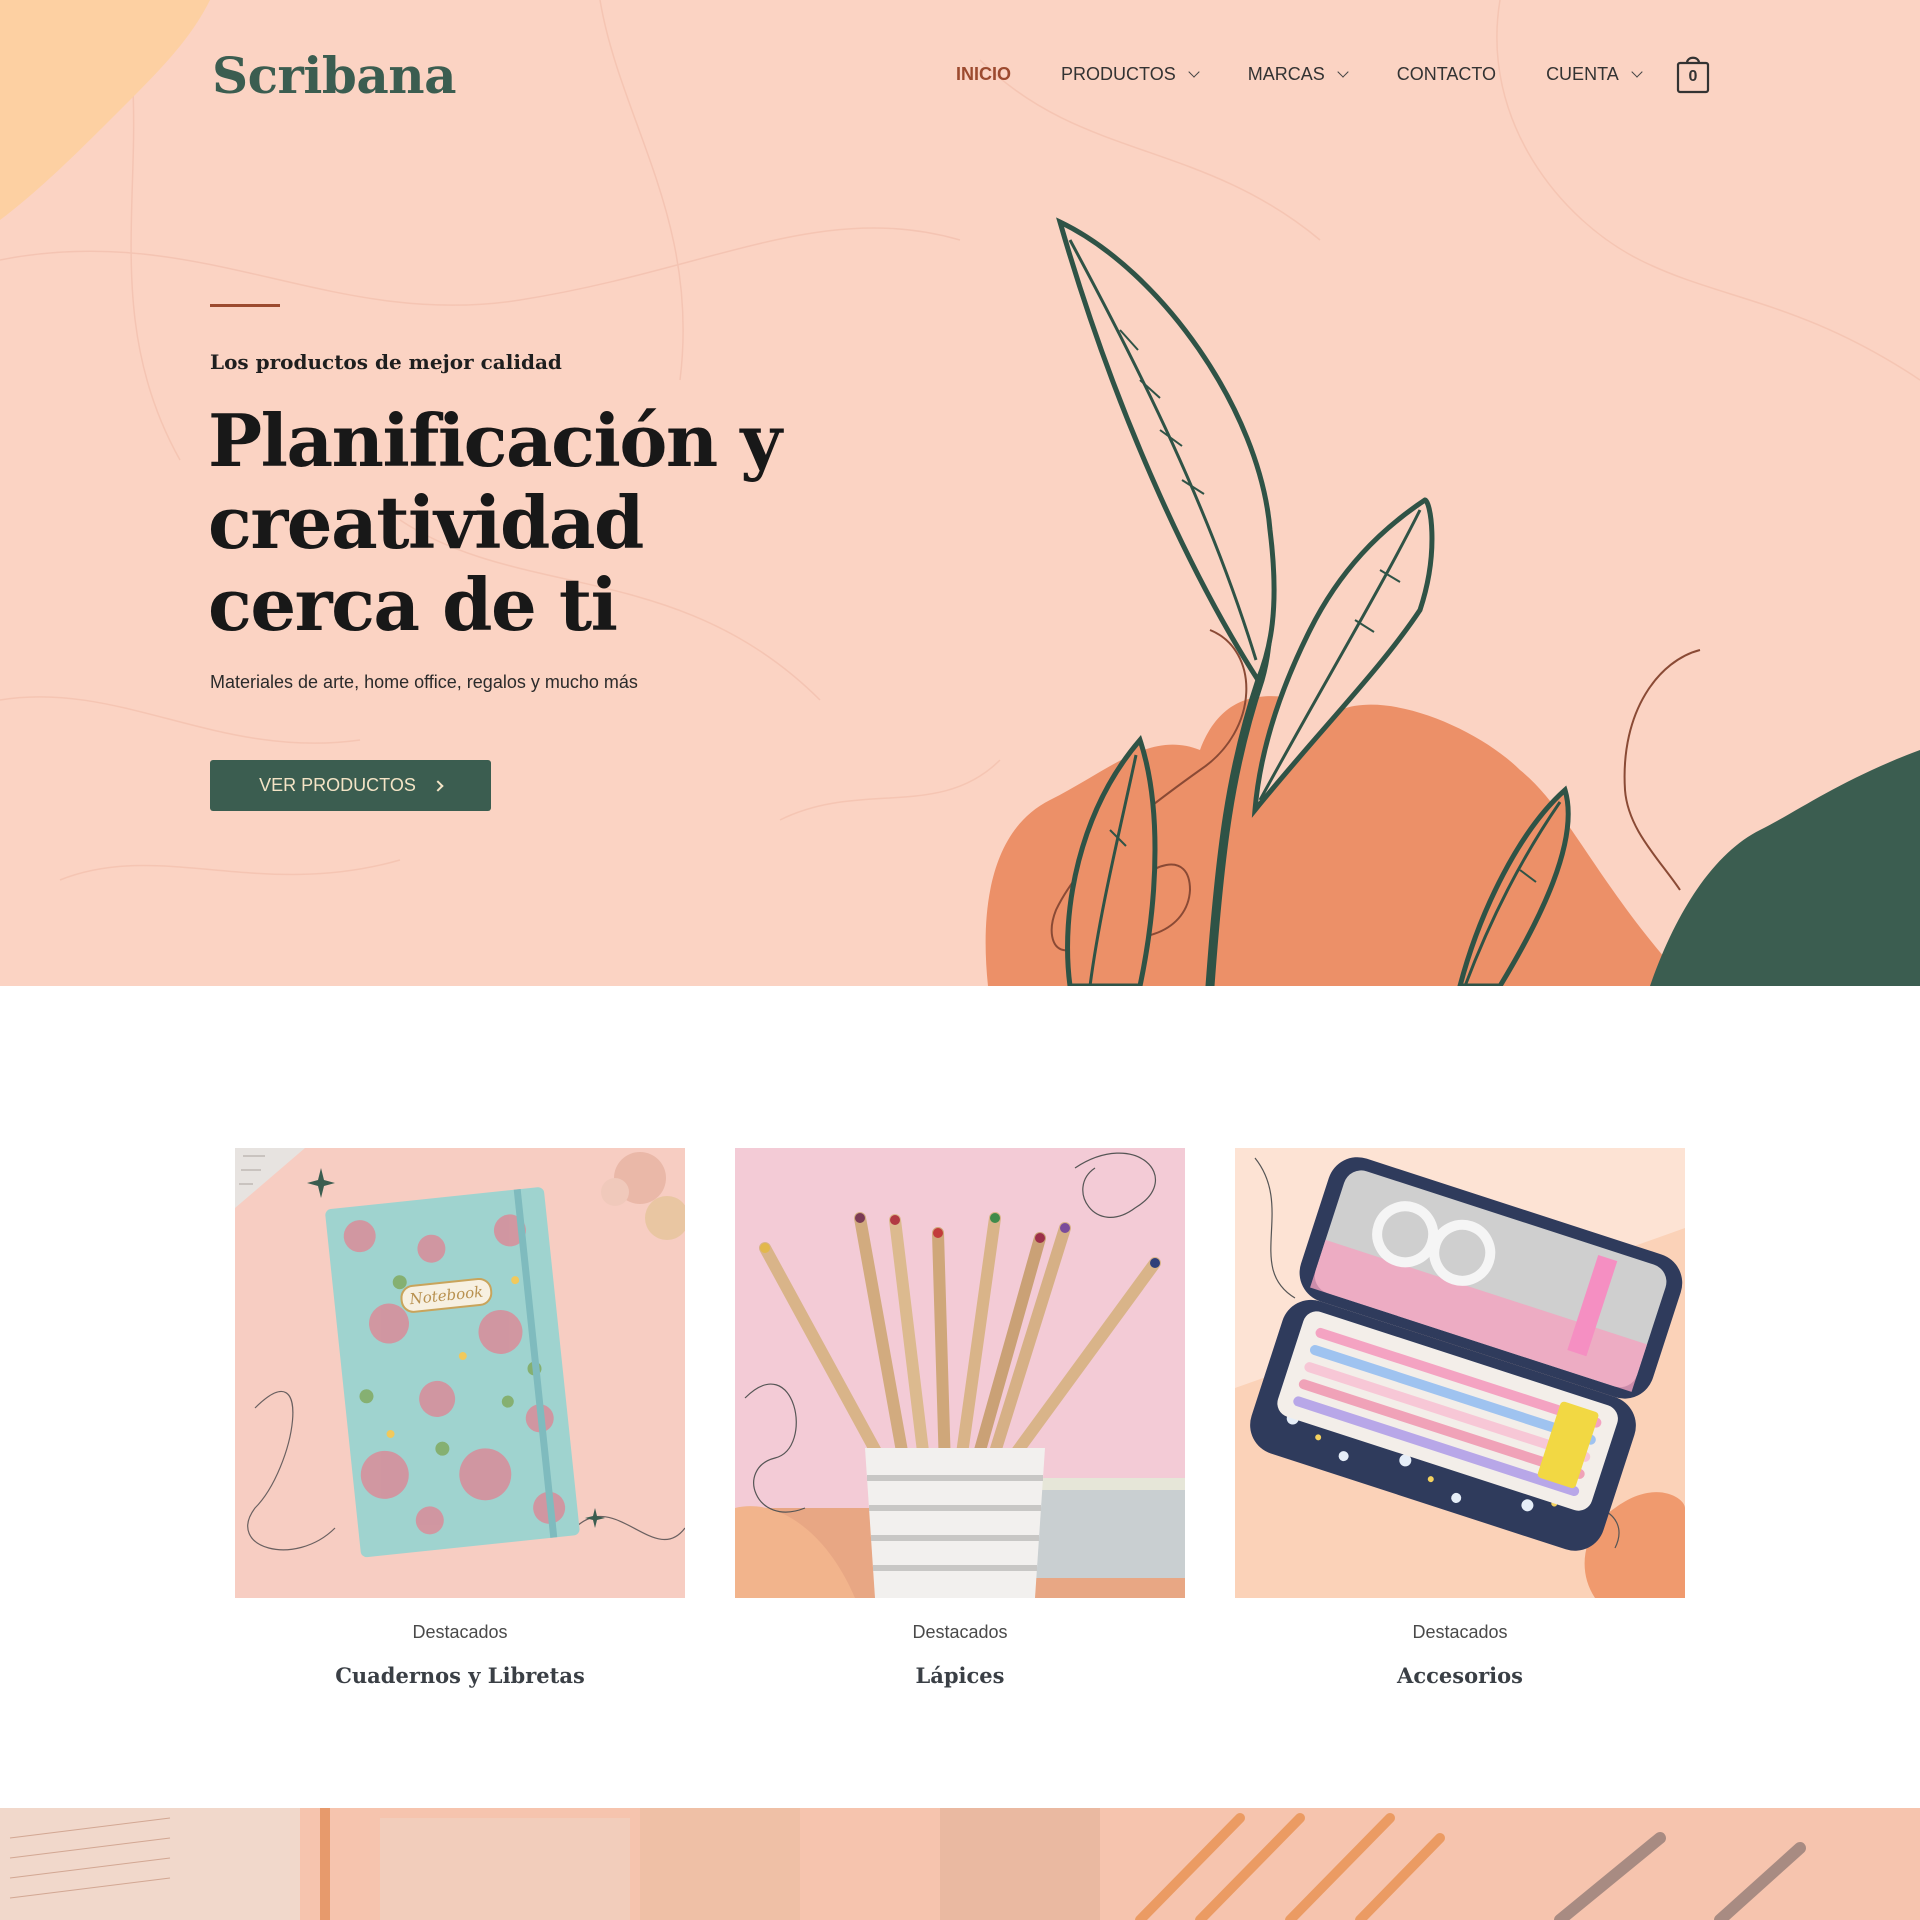  Describe the element at coordinates (495, 522) in the screenshot. I see `hero-title: Planificación y creatividad cerca de ti` at that location.